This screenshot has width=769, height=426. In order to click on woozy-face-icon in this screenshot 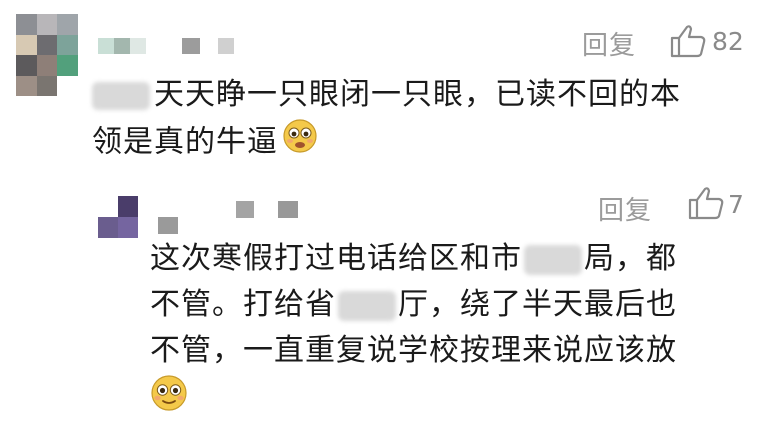, I will do `click(300, 143)`.